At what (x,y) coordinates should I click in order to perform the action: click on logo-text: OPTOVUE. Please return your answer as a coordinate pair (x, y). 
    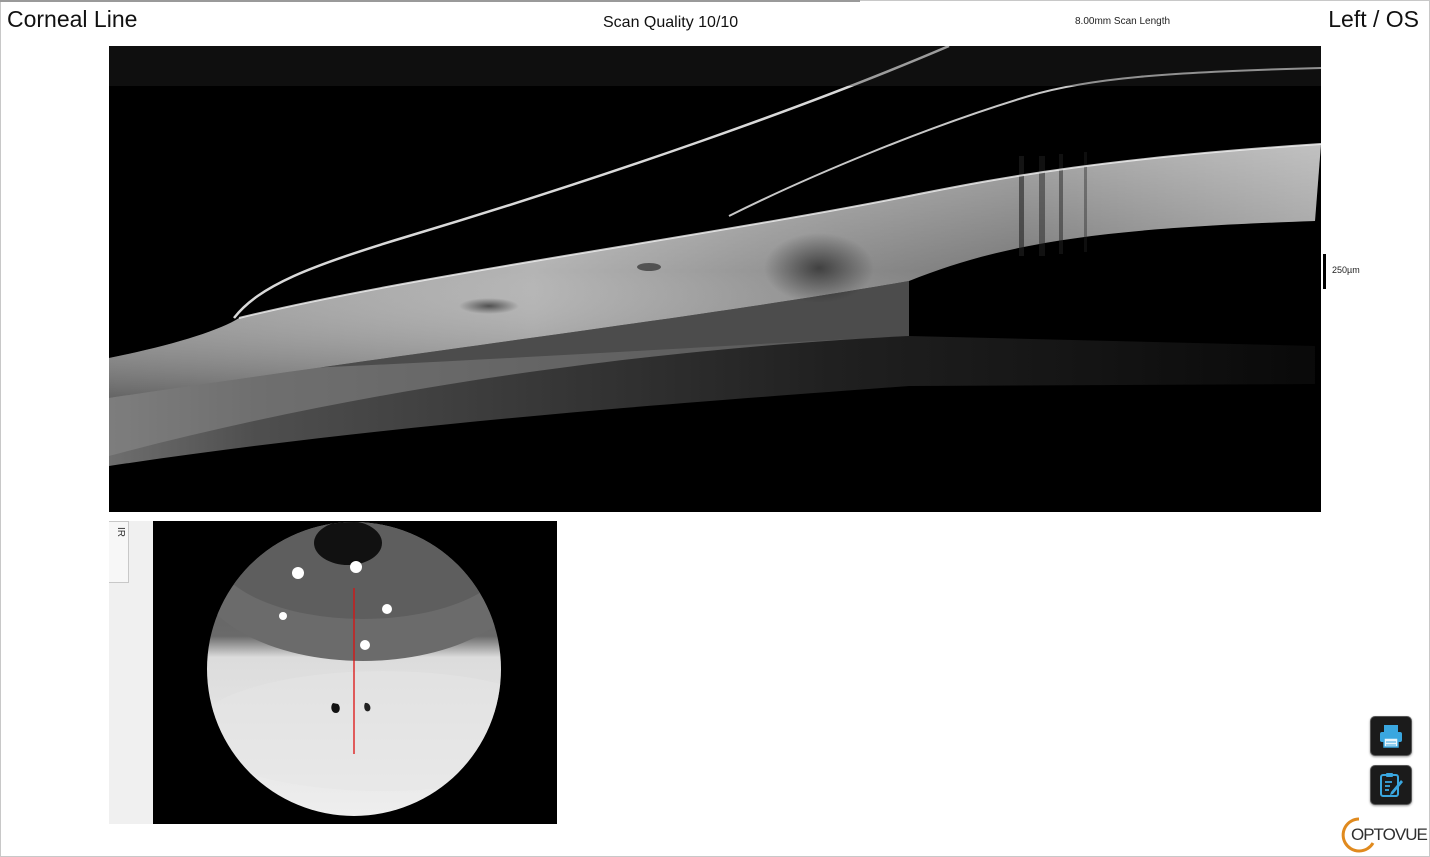
    Looking at the image, I should click on (1389, 834).